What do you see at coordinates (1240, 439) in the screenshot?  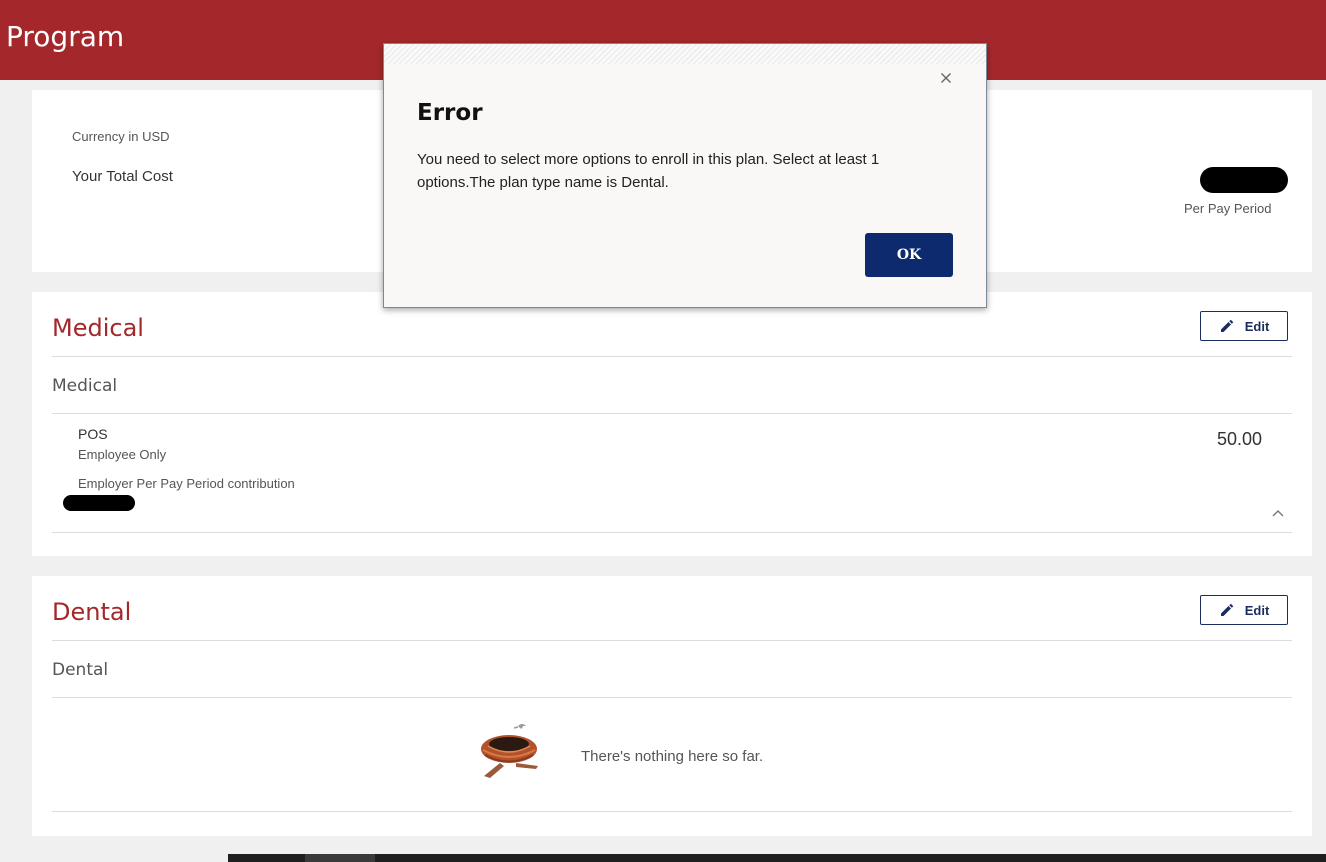 I see `plan-cost: 50.00` at bounding box center [1240, 439].